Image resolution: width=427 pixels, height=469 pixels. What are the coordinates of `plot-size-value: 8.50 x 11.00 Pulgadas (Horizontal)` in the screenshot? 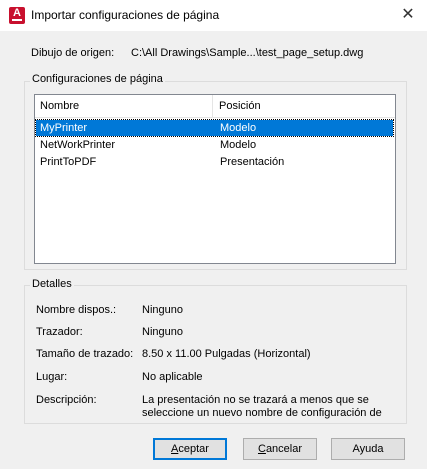 It's located at (226, 354).